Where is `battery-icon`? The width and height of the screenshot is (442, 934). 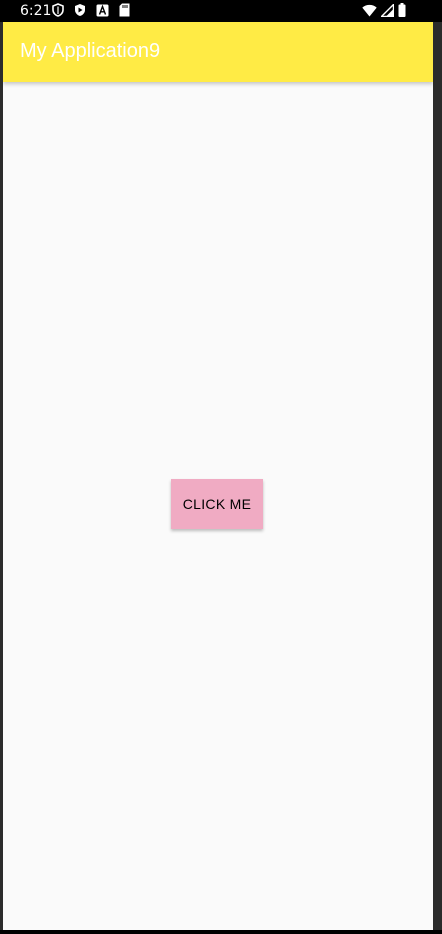 battery-icon is located at coordinates (402, 10).